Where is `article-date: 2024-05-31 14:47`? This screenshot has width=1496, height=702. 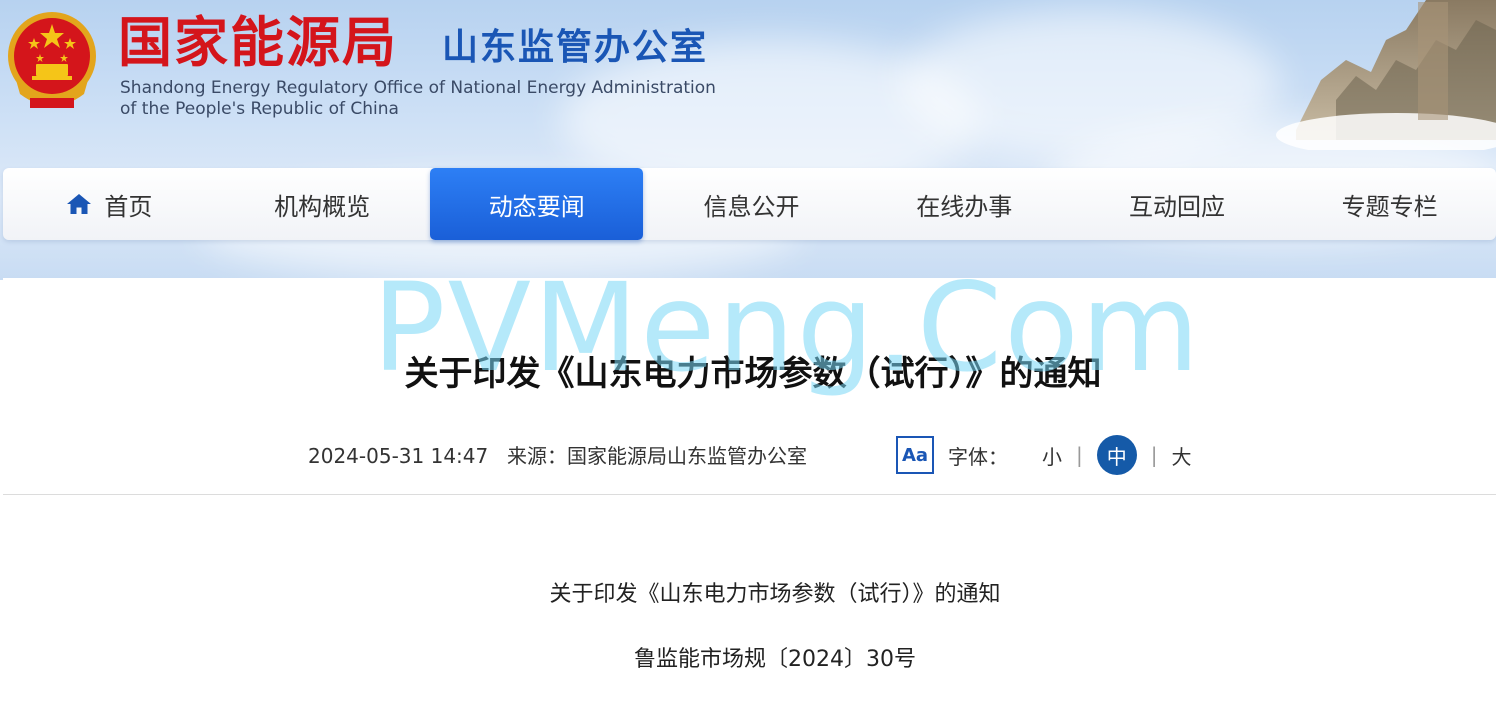 article-date: 2024-05-31 14:47 is located at coordinates (398, 456).